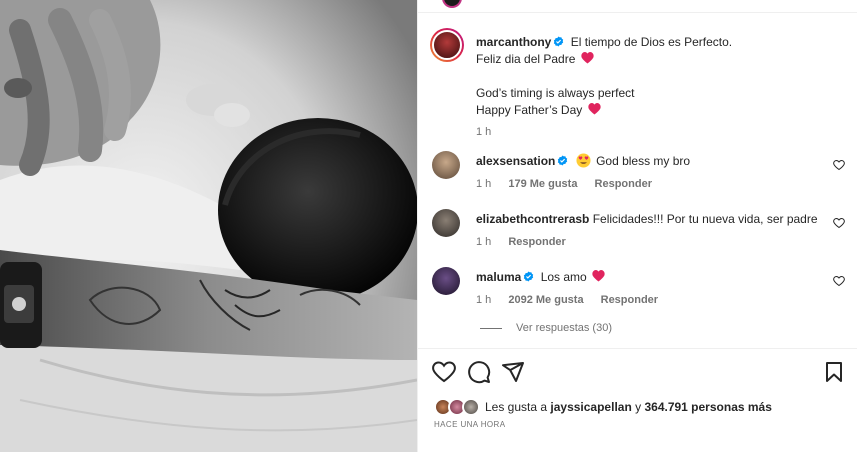 This screenshot has width=857, height=452. What do you see at coordinates (661, 132) in the screenshot?
I see `caption-time: 1 h` at bounding box center [661, 132].